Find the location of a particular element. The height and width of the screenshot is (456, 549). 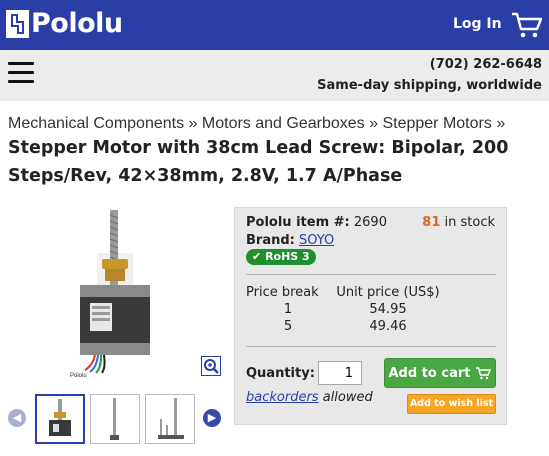

stock-label: in stock is located at coordinates (469, 222).